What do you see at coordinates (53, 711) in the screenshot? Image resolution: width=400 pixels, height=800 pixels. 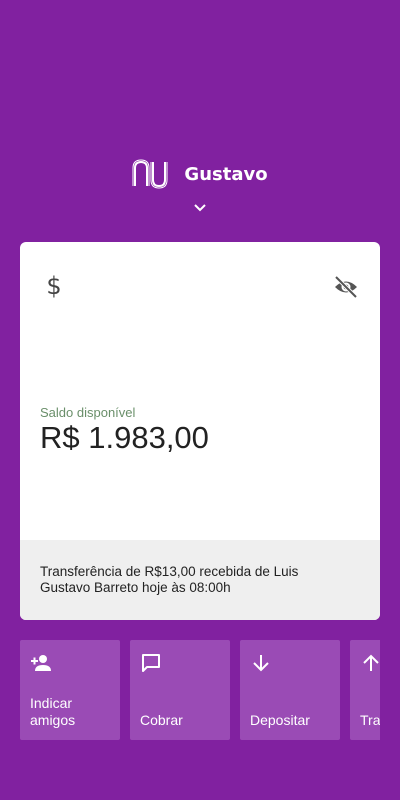 I see `action-label: Indicar amigos` at bounding box center [53, 711].